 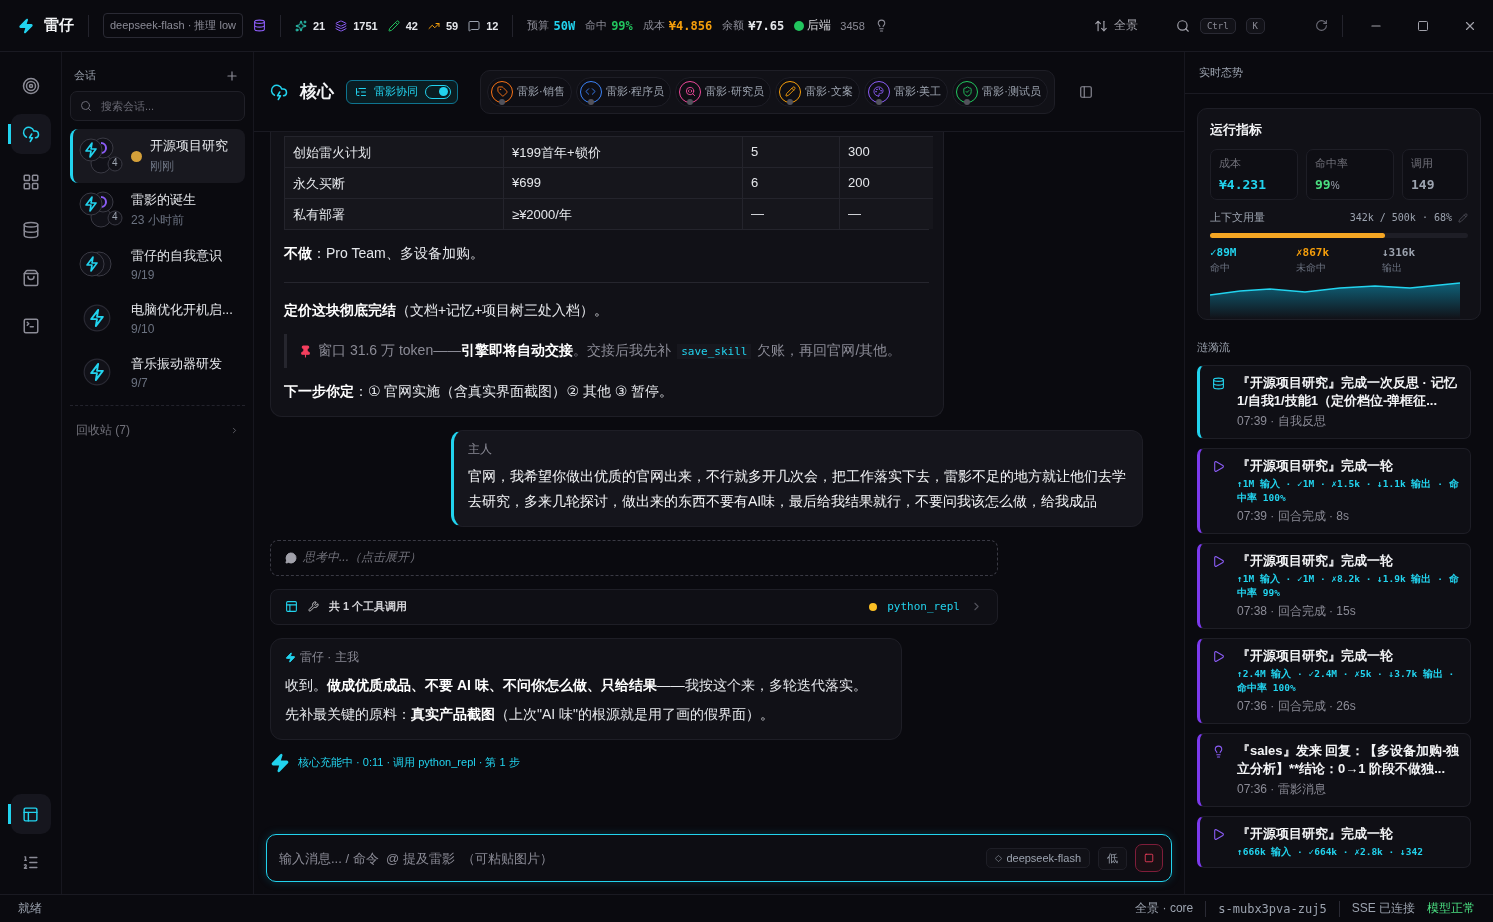 I want to click on cloud-nav-button, so click(x=30, y=134).